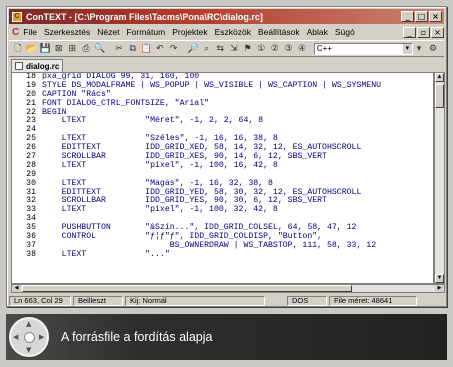  What do you see at coordinates (207, 49) in the screenshot?
I see `find-next-icon: ⌕` at bounding box center [207, 49].